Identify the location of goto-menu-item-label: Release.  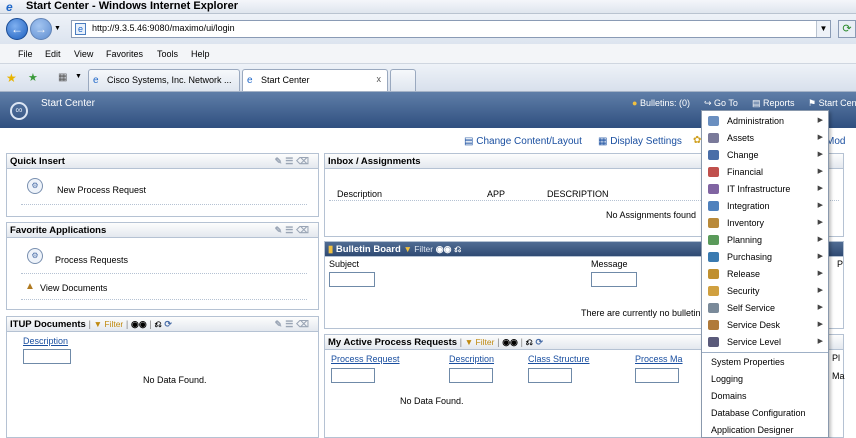
(744, 274).